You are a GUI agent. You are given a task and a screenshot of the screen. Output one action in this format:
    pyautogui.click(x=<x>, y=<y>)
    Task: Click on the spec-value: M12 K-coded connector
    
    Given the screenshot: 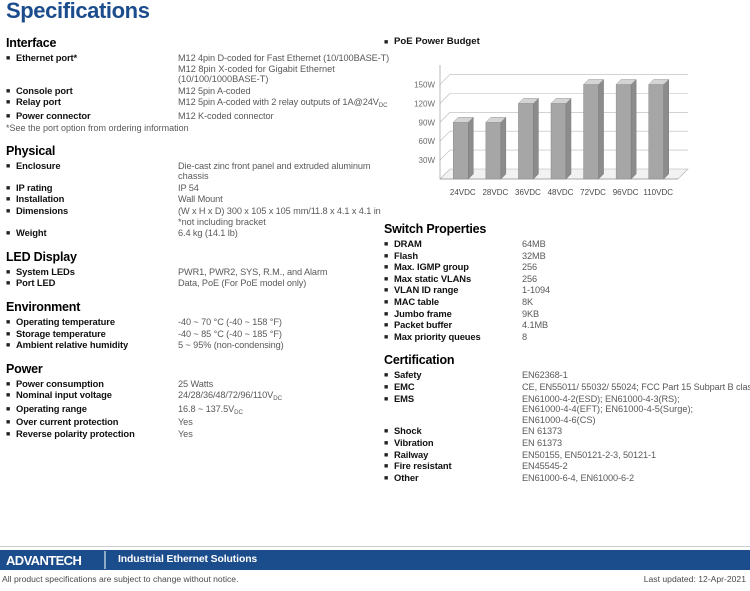 What is the action you would take?
    pyautogui.click(x=226, y=115)
    